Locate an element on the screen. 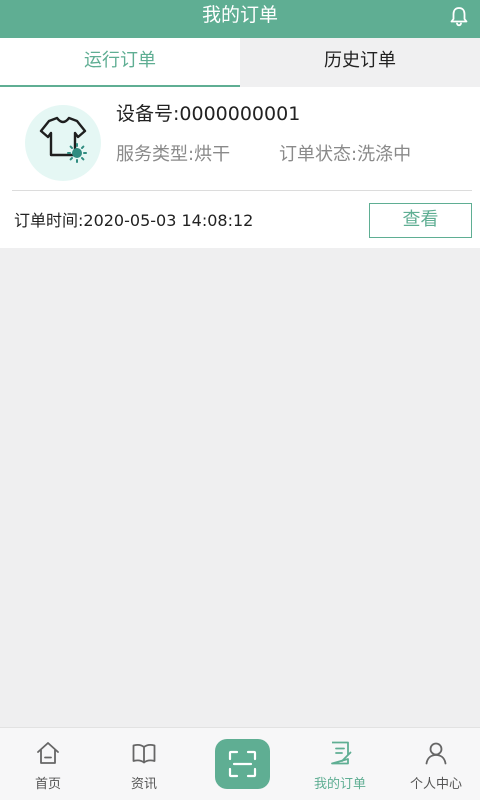 This screenshot has width=480, height=800. book-icon is located at coordinates (144, 753).